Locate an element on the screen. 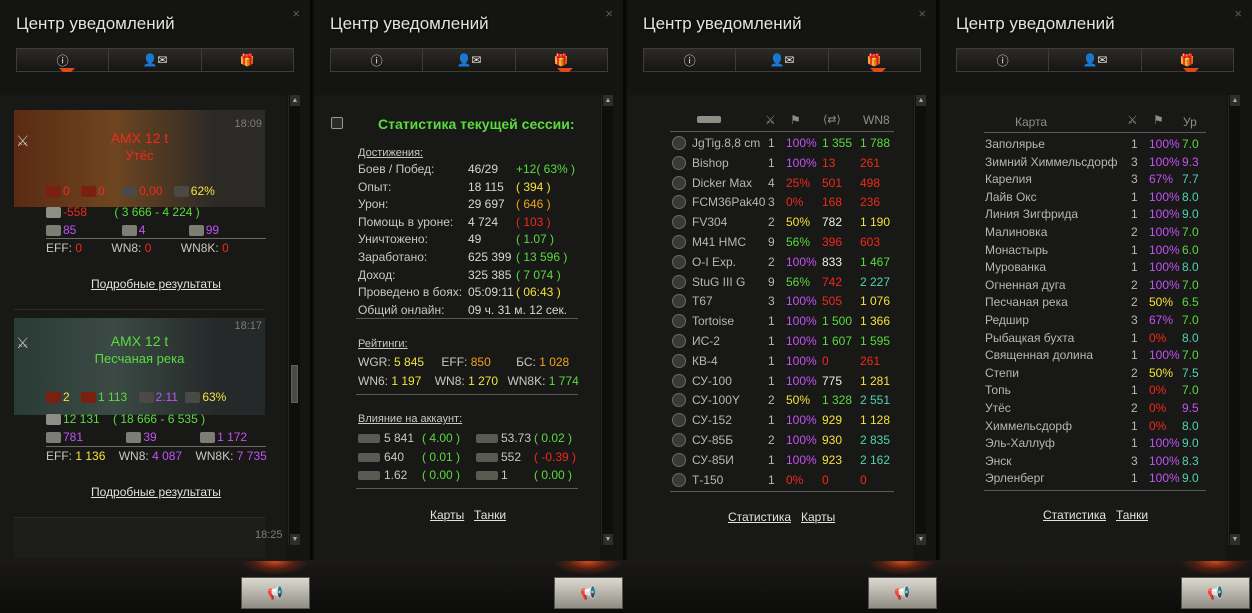 The width and height of the screenshot is (1252, 613). wn8-rating: 261 is located at coordinates (870, 360).